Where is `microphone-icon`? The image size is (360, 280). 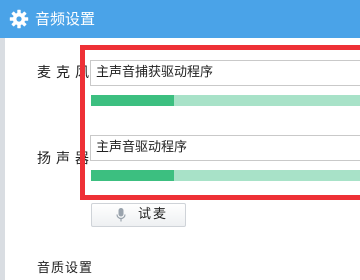 microphone-icon is located at coordinates (121, 215).